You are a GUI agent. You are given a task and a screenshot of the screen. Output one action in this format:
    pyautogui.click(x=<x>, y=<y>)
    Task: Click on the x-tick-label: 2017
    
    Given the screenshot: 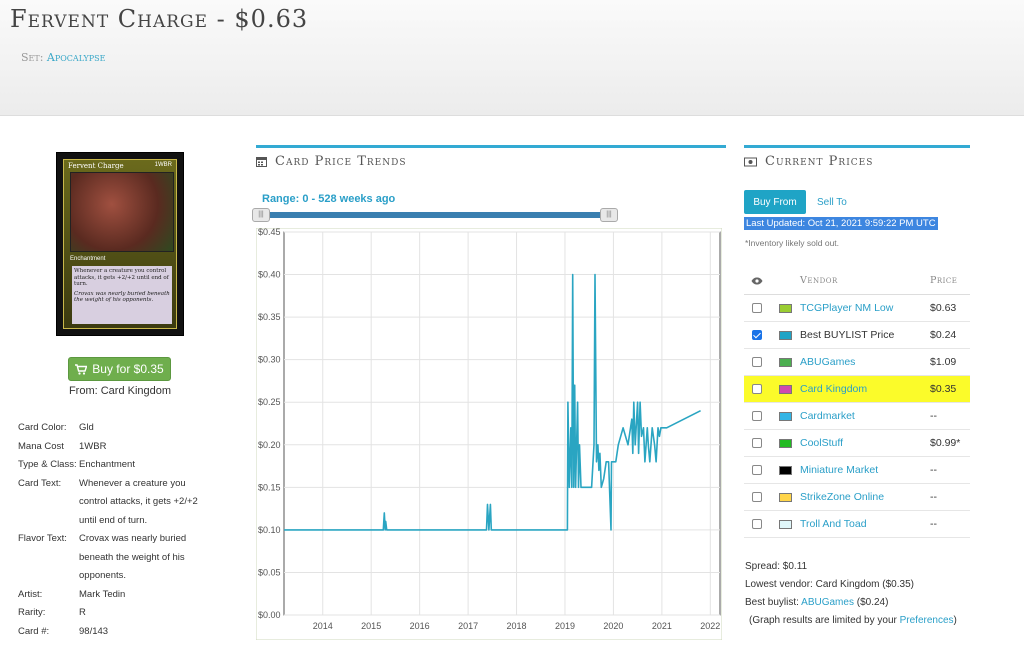 What is the action you would take?
    pyautogui.click(x=468, y=626)
    